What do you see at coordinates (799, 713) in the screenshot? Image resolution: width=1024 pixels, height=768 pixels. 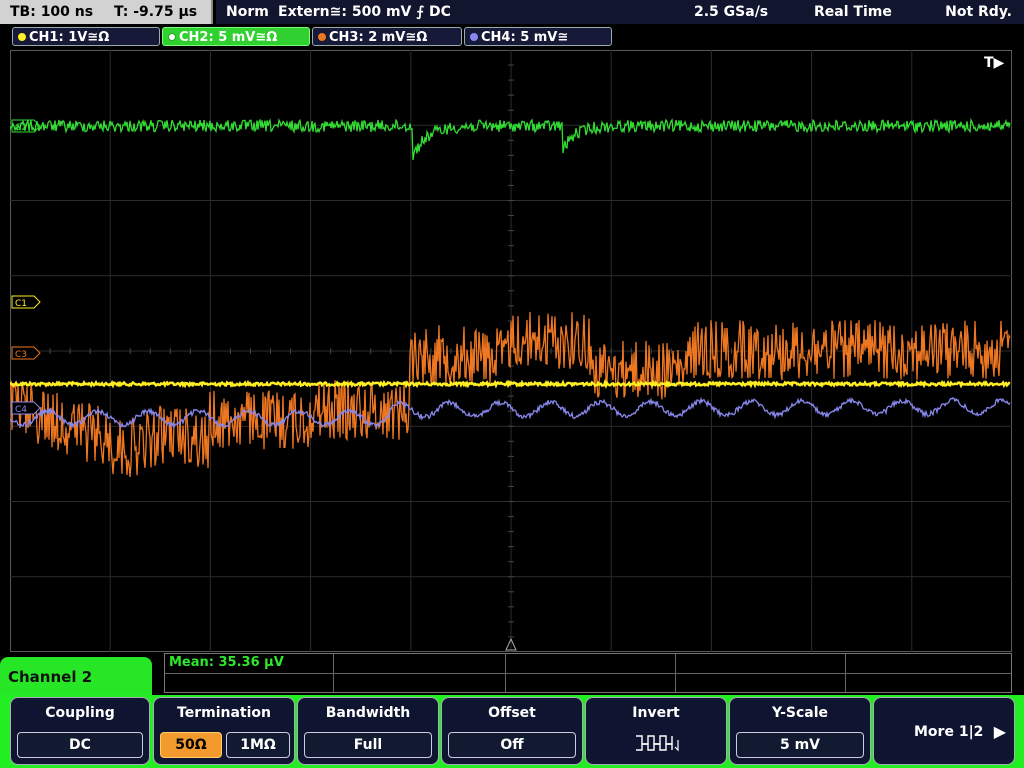 I see `y-scale-title: Y-Scale` at bounding box center [799, 713].